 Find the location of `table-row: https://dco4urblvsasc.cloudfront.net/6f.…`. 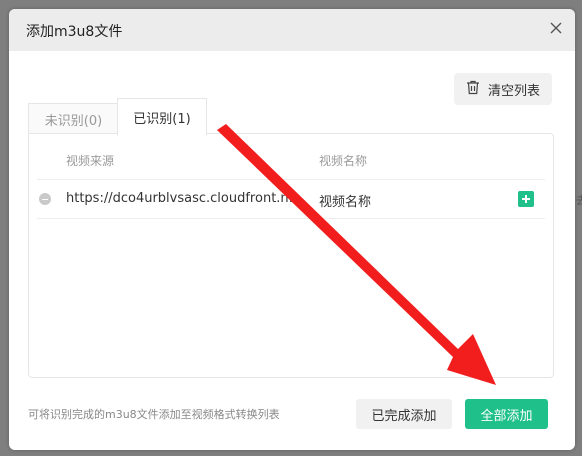

table-row: https://dco4urblvsasc.cloudfront.net/6f.… is located at coordinates (291, 199).